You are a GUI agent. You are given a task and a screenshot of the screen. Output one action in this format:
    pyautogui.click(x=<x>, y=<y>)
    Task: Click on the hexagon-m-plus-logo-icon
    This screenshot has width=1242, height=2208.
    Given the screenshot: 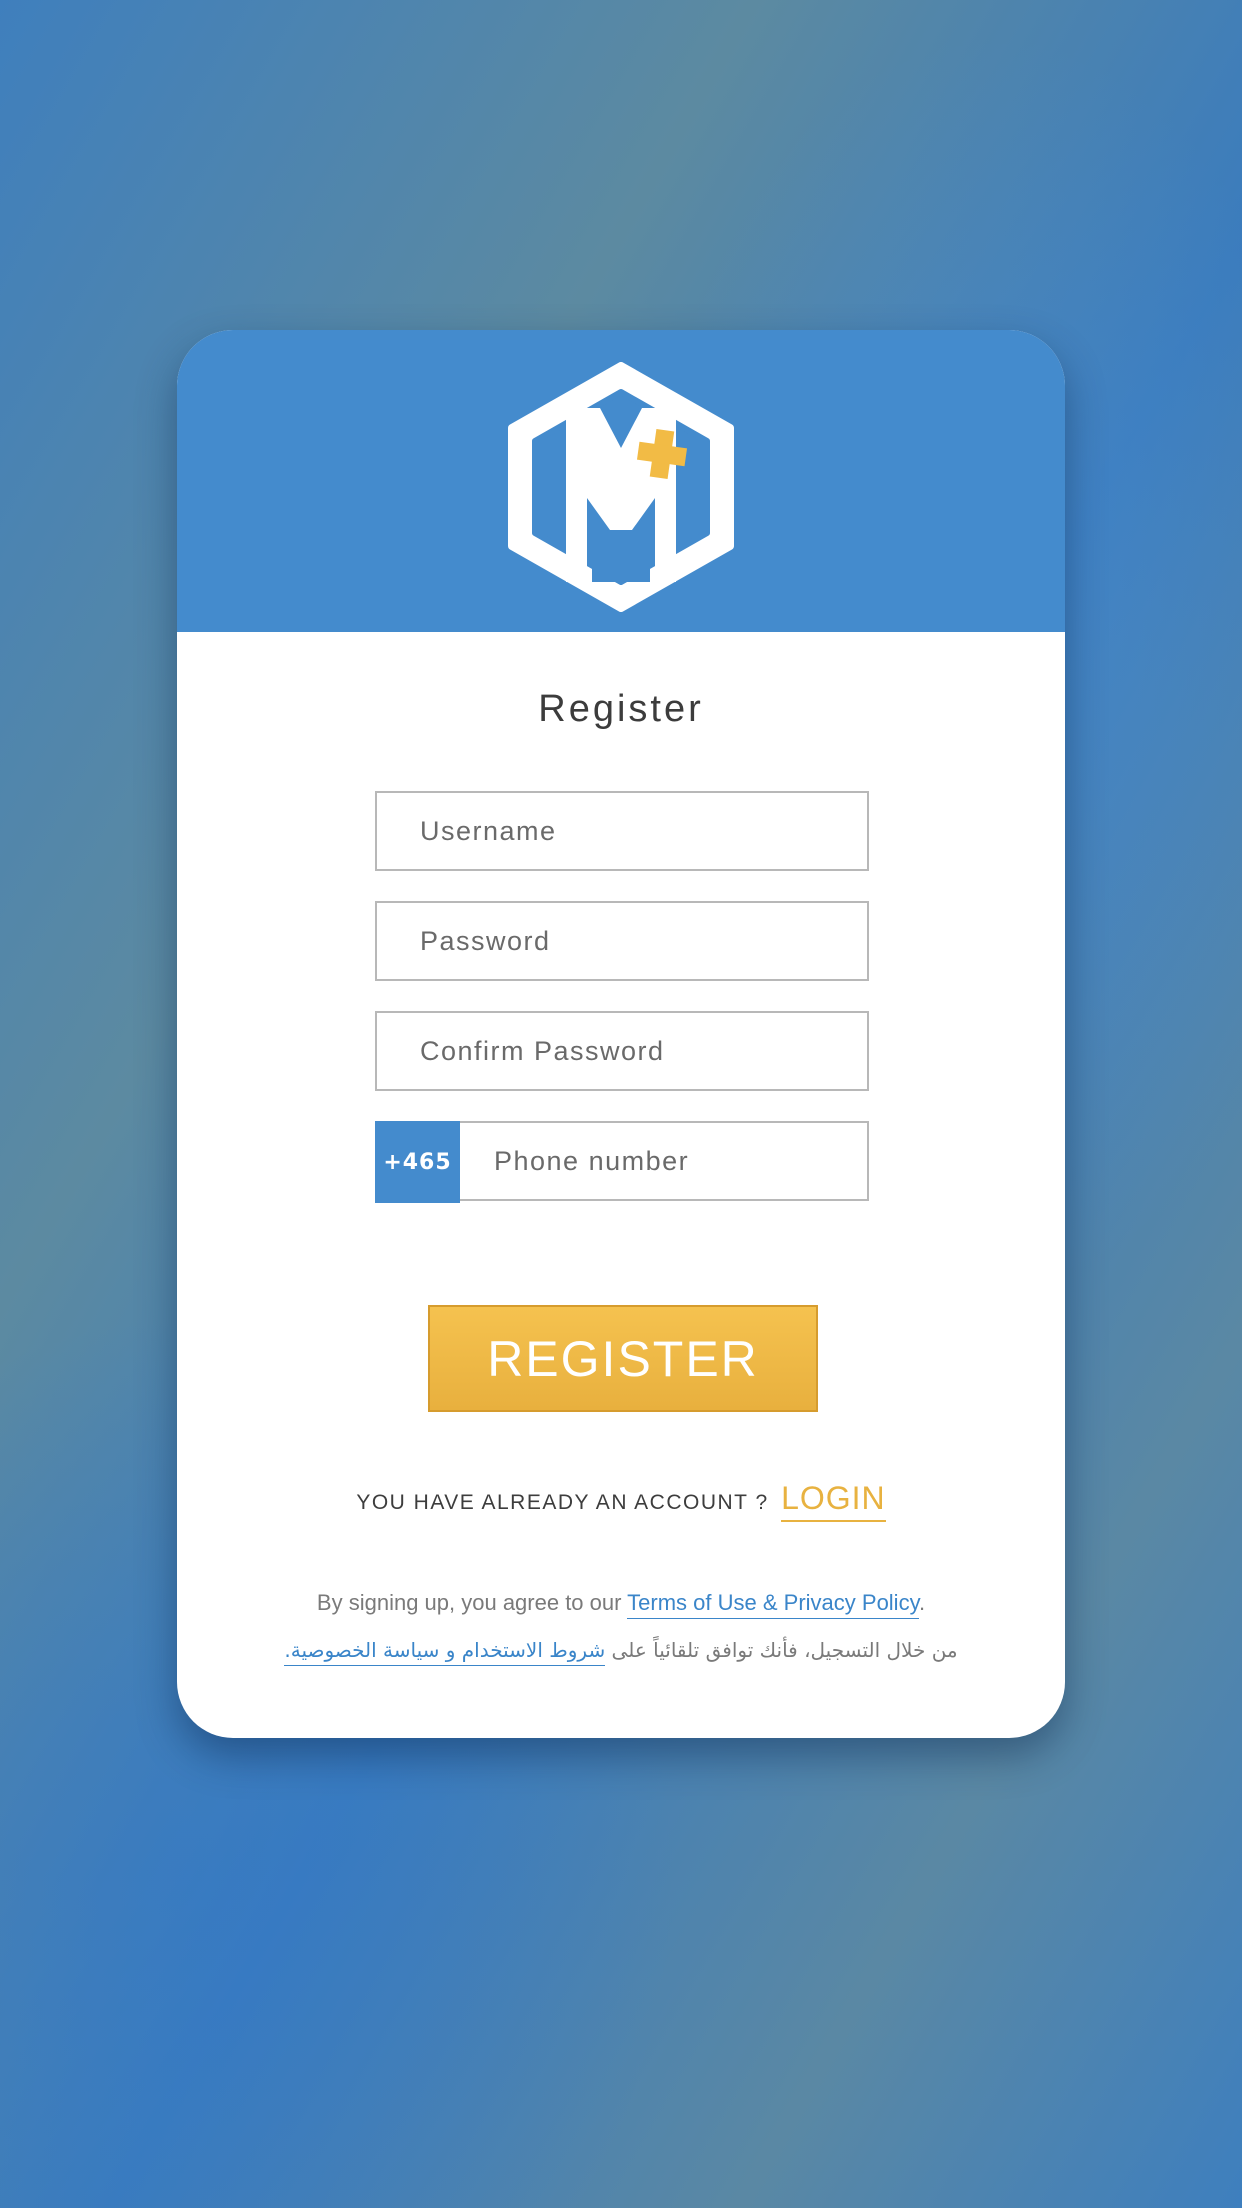 What is the action you would take?
    pyautogui.click(x=621, y=487)
    